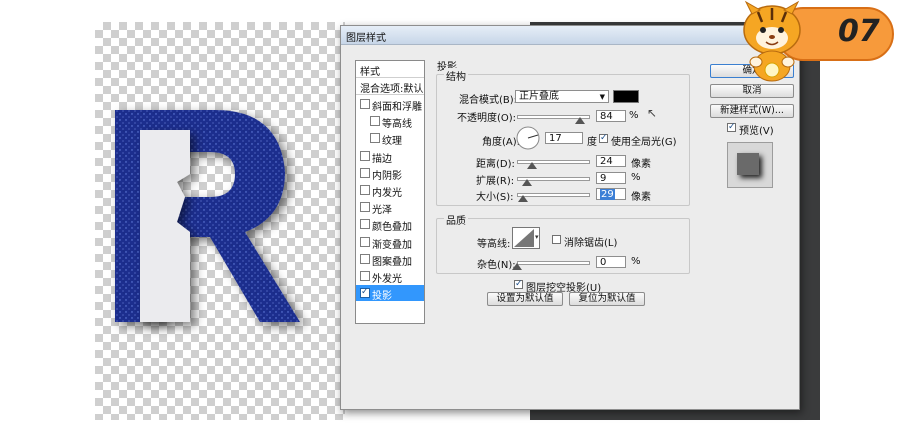 The width and height of the screenshot is (900, 436). I want to click on blending-options-item: 混合选项:默认, so click(390, 86).